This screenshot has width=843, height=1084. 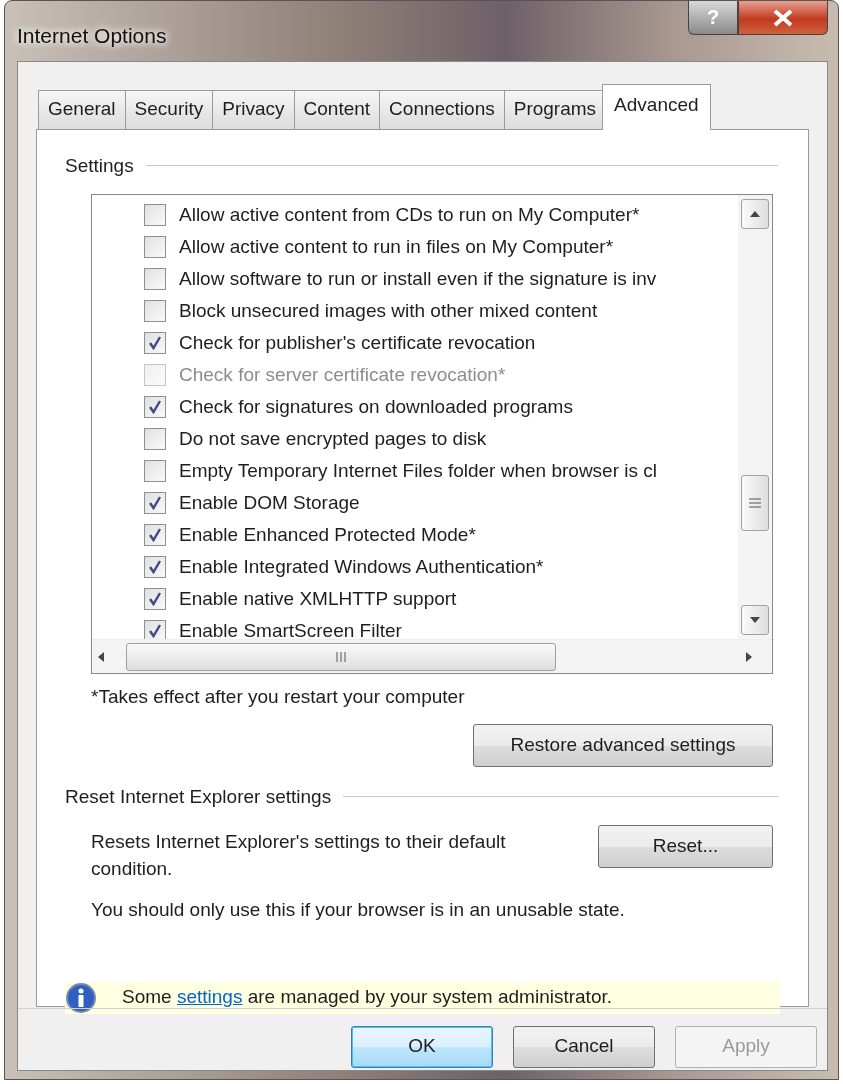 I want to click on checkbox-label: Check for server certificate revocation*, so click(x=342, y=374).